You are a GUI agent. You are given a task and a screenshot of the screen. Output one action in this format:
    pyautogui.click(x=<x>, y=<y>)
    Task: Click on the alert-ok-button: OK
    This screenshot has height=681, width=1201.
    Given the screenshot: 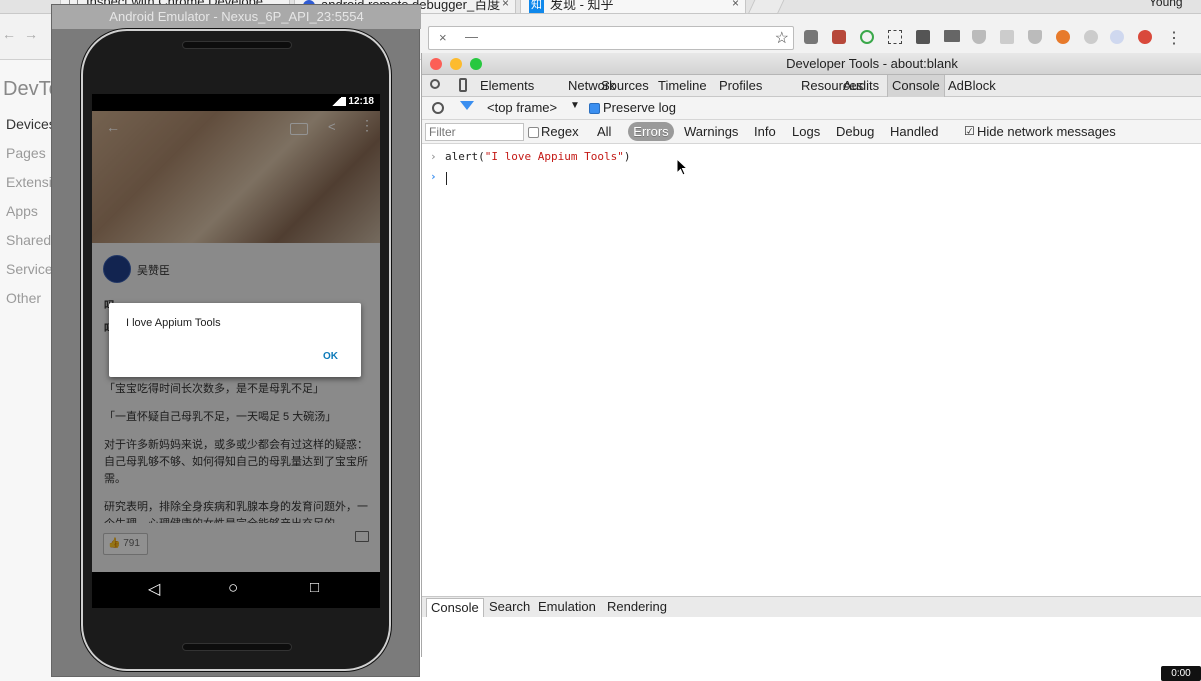 What is the action you would take?
    pyautogui.click(x=330, y=356)
    